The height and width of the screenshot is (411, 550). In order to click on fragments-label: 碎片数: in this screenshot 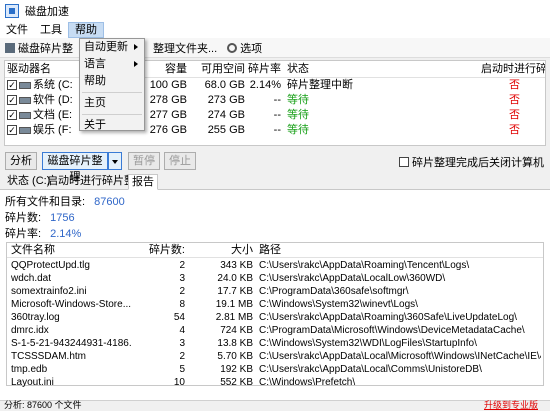, I will do `click(23, 218)`.